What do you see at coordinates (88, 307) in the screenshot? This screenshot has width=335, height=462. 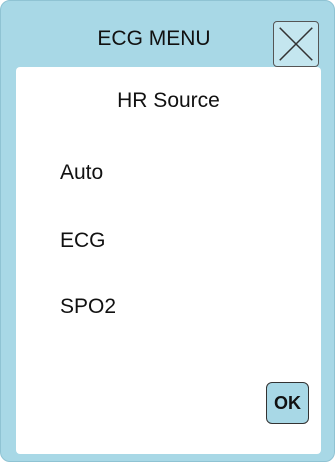 I see `option-spo2: SPO2` at bounding box center [88, 307].